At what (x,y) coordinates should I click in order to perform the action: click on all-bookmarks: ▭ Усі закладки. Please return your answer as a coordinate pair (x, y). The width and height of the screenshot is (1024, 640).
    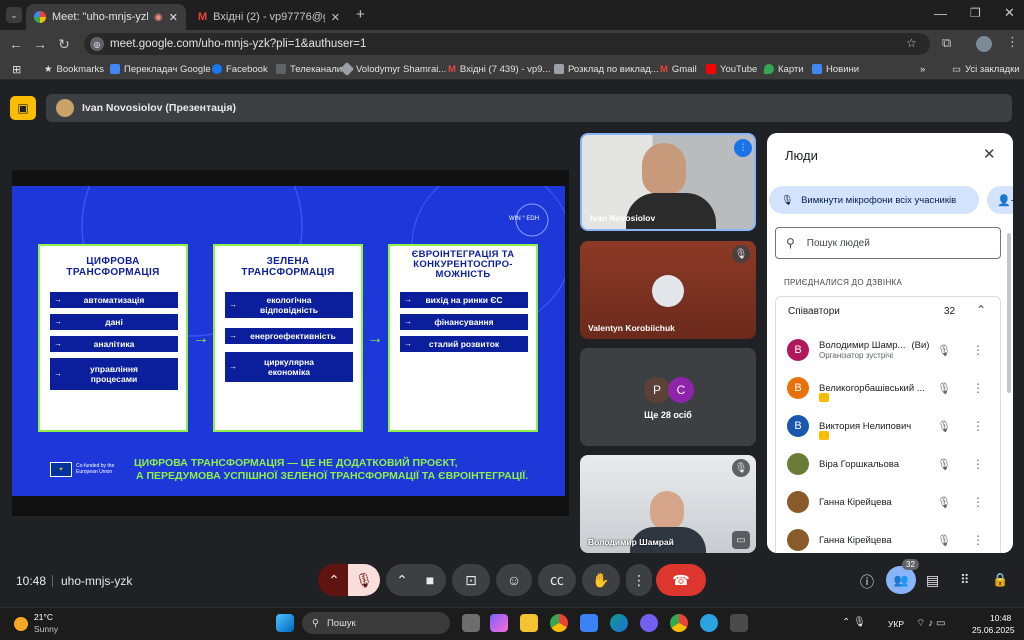
    Looking at the image, I should click on (986, 69).